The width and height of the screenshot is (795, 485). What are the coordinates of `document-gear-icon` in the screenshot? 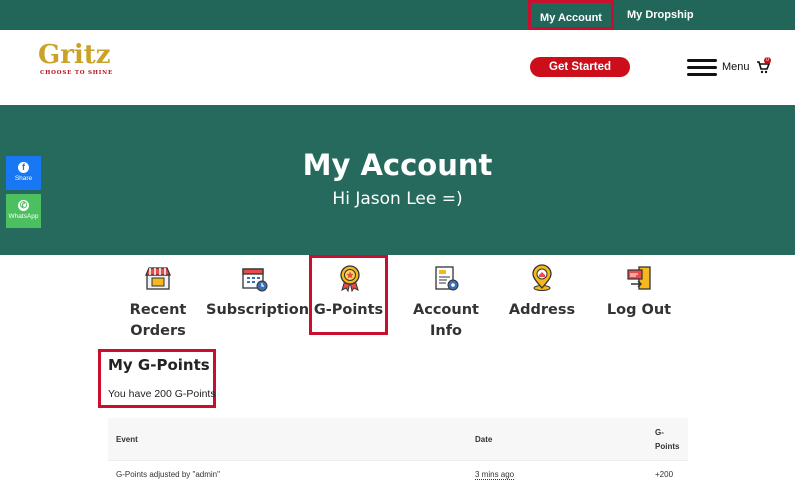 It's located at (447, 278).